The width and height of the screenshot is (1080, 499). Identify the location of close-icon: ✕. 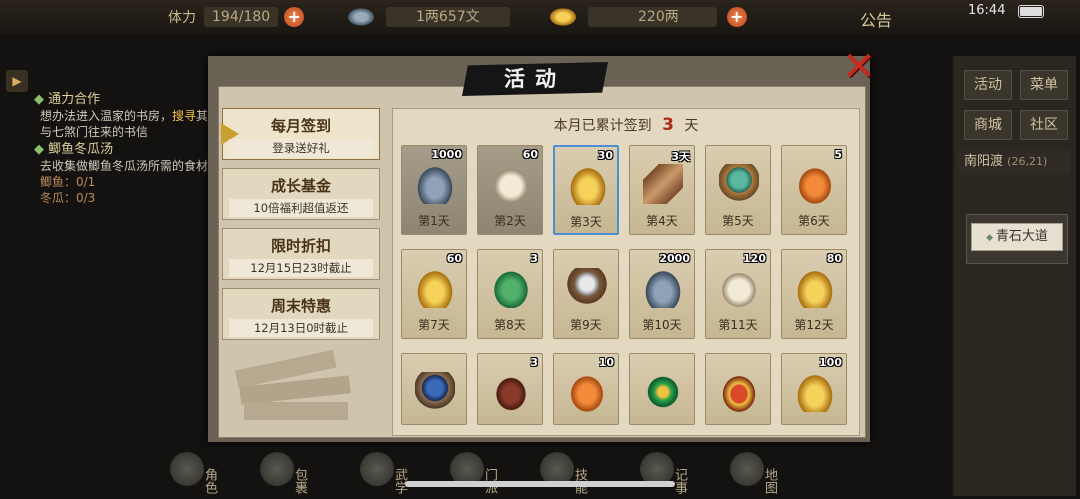
(859, 67).